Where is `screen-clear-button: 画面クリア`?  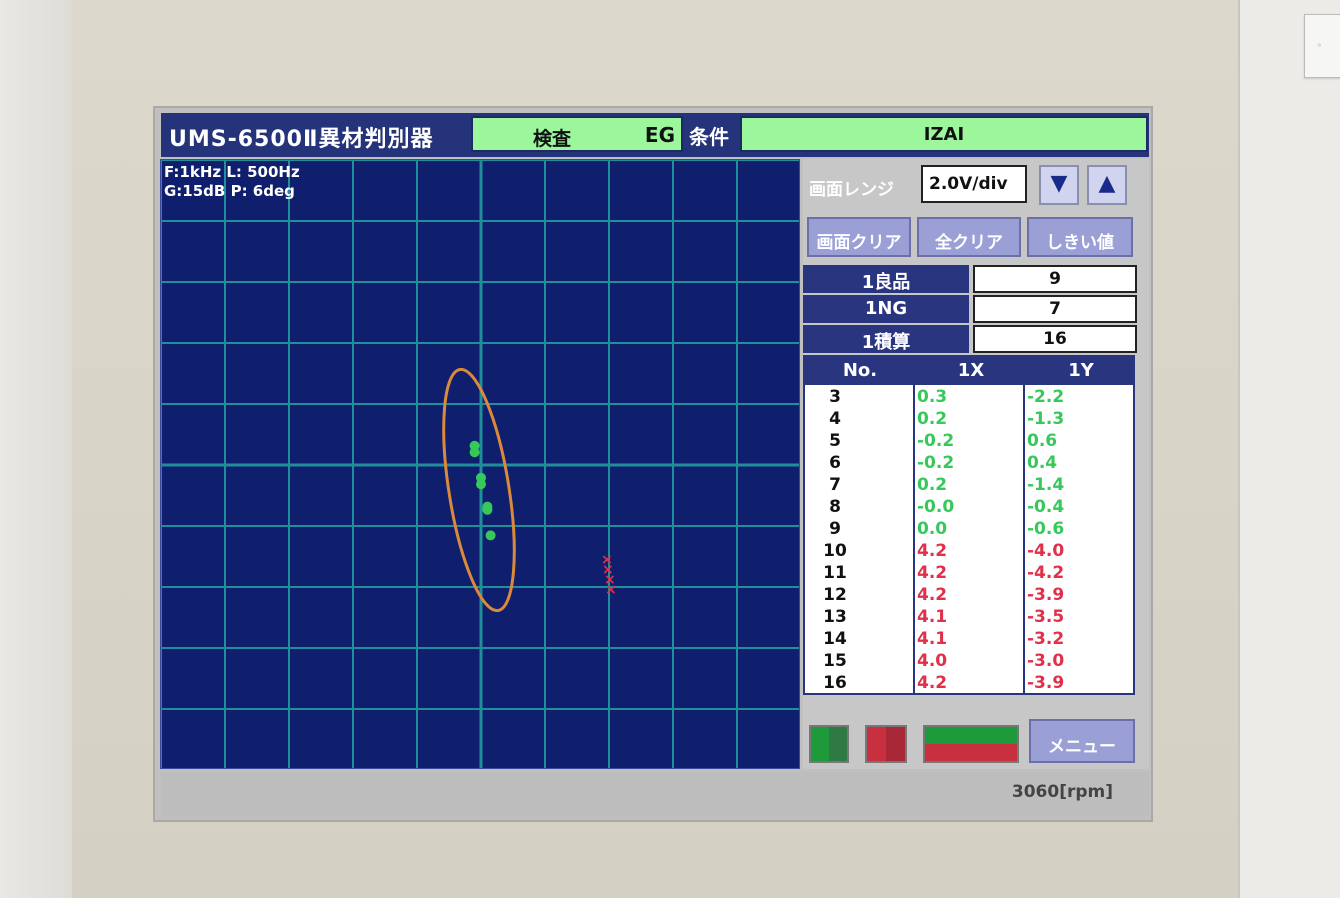 screen-clear-button: 画面クリア is located at coordinates (859, 237).